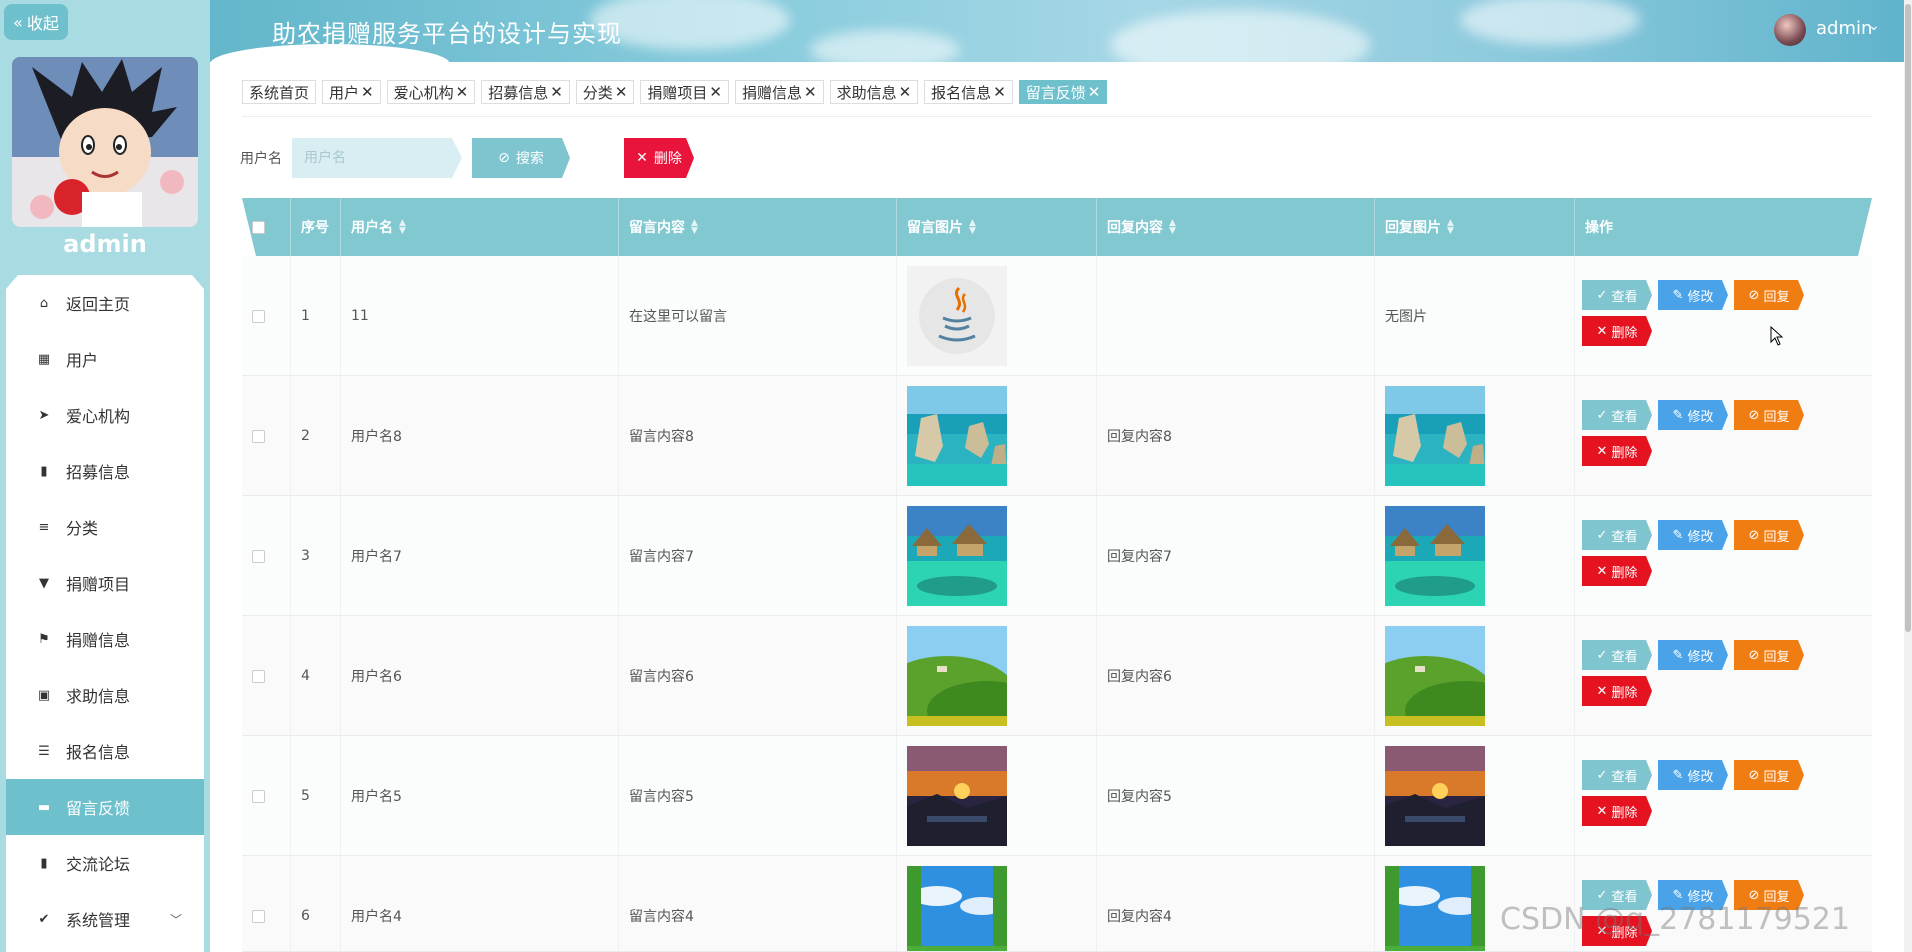  I want to click on sidebar-item-donation-info: ⚑ 捐赠信息, so click(105, 639).